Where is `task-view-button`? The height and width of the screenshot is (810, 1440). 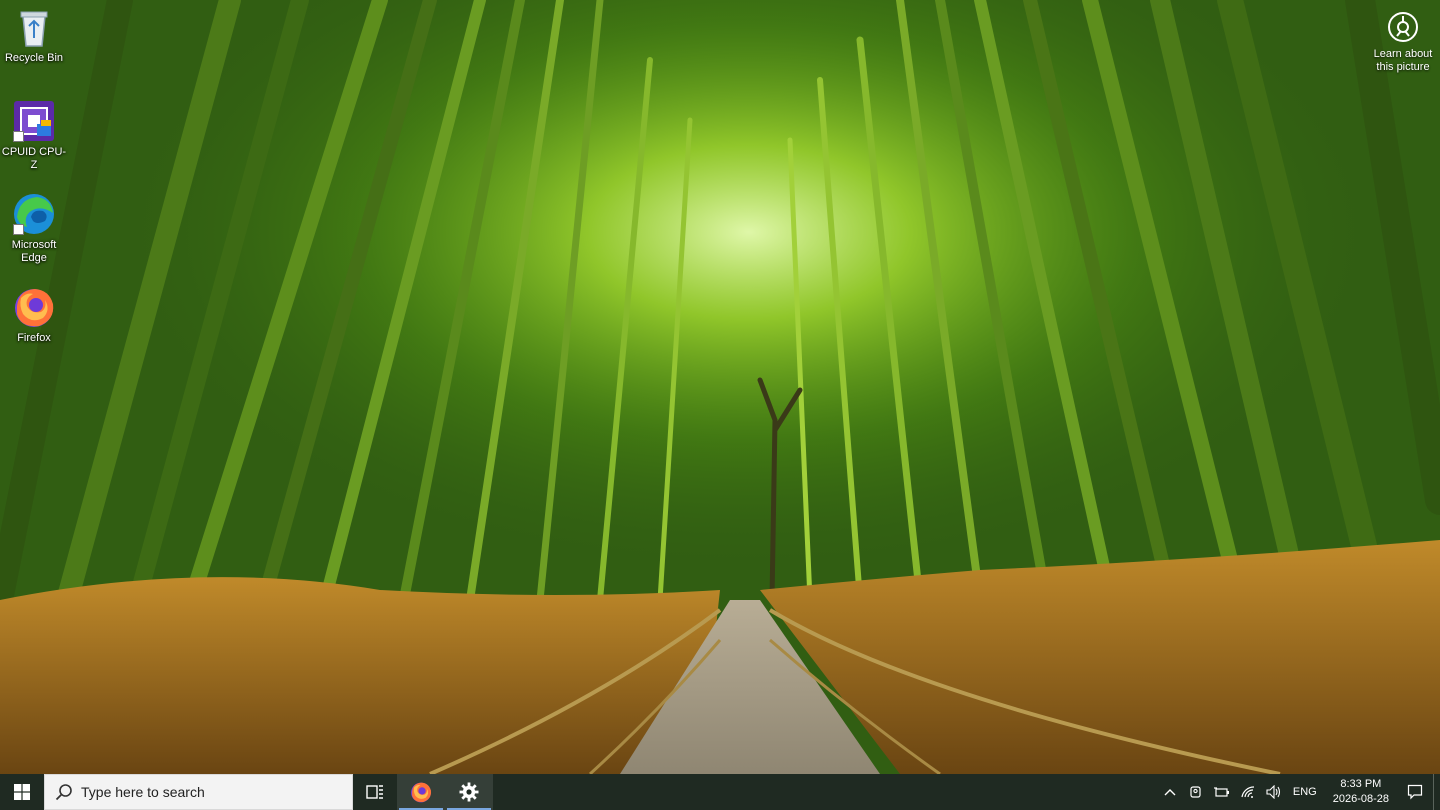
task-view-button is located at coordinates (375, 792).